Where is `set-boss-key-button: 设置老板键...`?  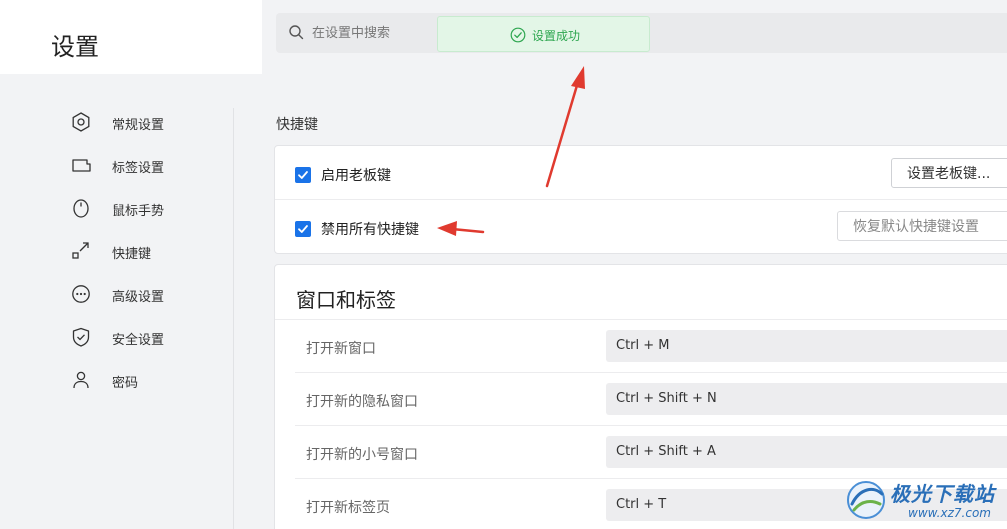
set-boss-key-button: 设置老板键... is located at coordinates (949, 173).